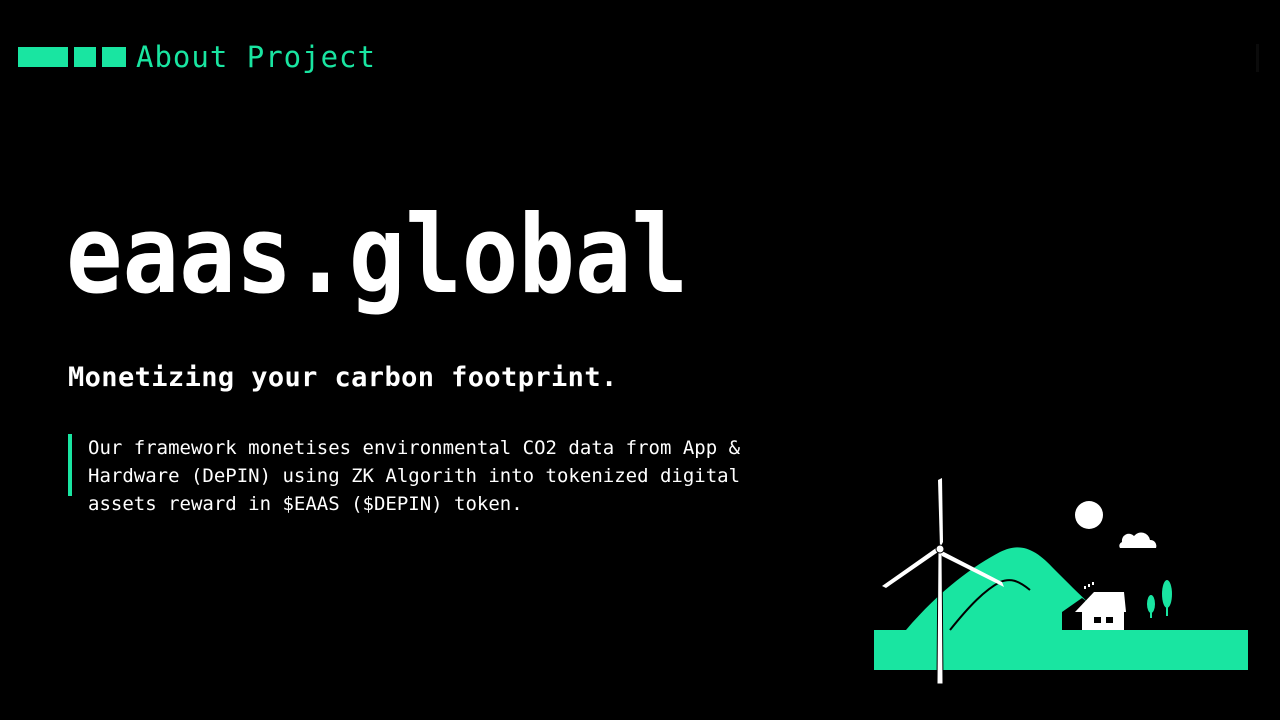  I want to click on wind-turbine-landscape-icon, so click(1061, 581).